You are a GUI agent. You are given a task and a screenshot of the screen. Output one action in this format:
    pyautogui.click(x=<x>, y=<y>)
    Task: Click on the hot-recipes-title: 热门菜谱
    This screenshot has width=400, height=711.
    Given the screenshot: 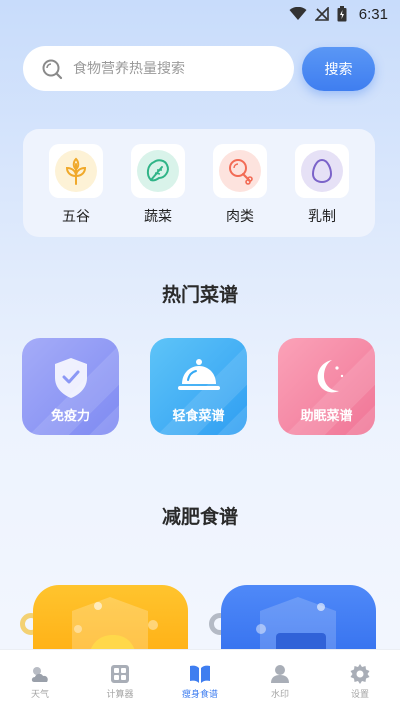 What is the action you would take?
    pyautogui.click(x=199, y=295)
    